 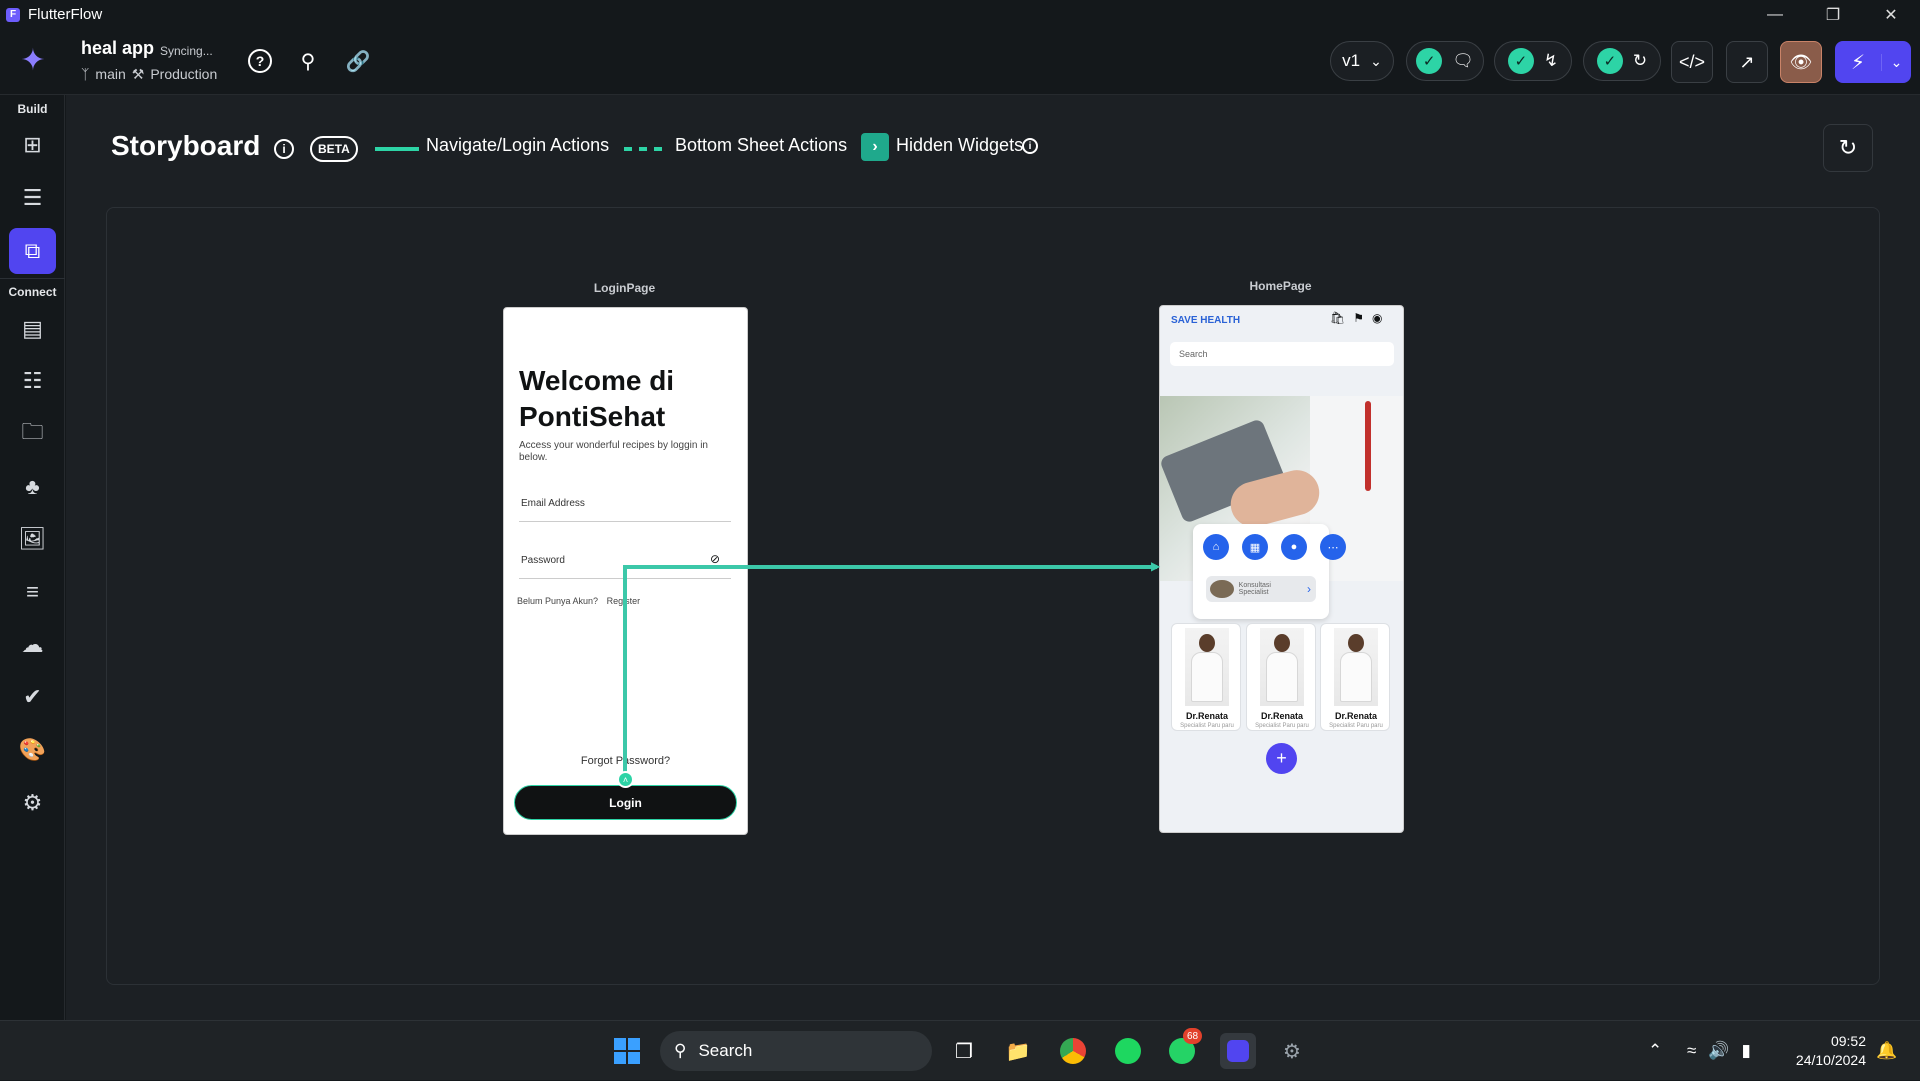 What do you see at coordinates (138, 74) in the screenshot?
I see `wrench-icon: ⚒` at bounding box center [138, 74].